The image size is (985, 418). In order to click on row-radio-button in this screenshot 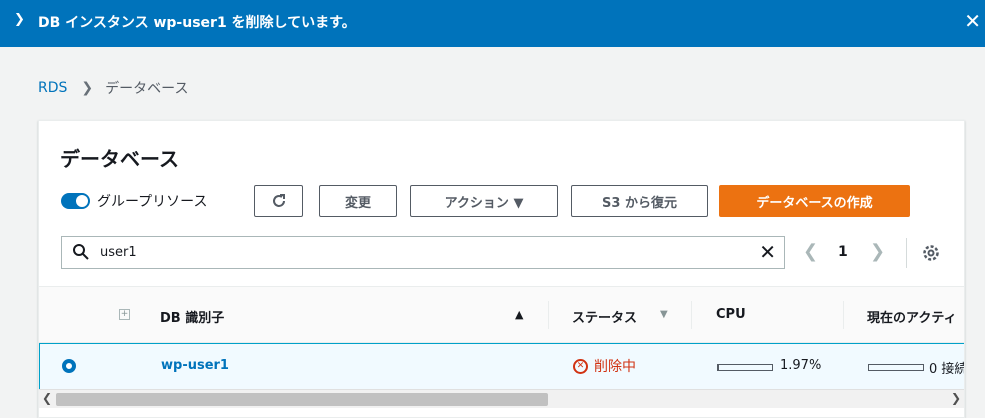, I will do `click(69, 366)`.